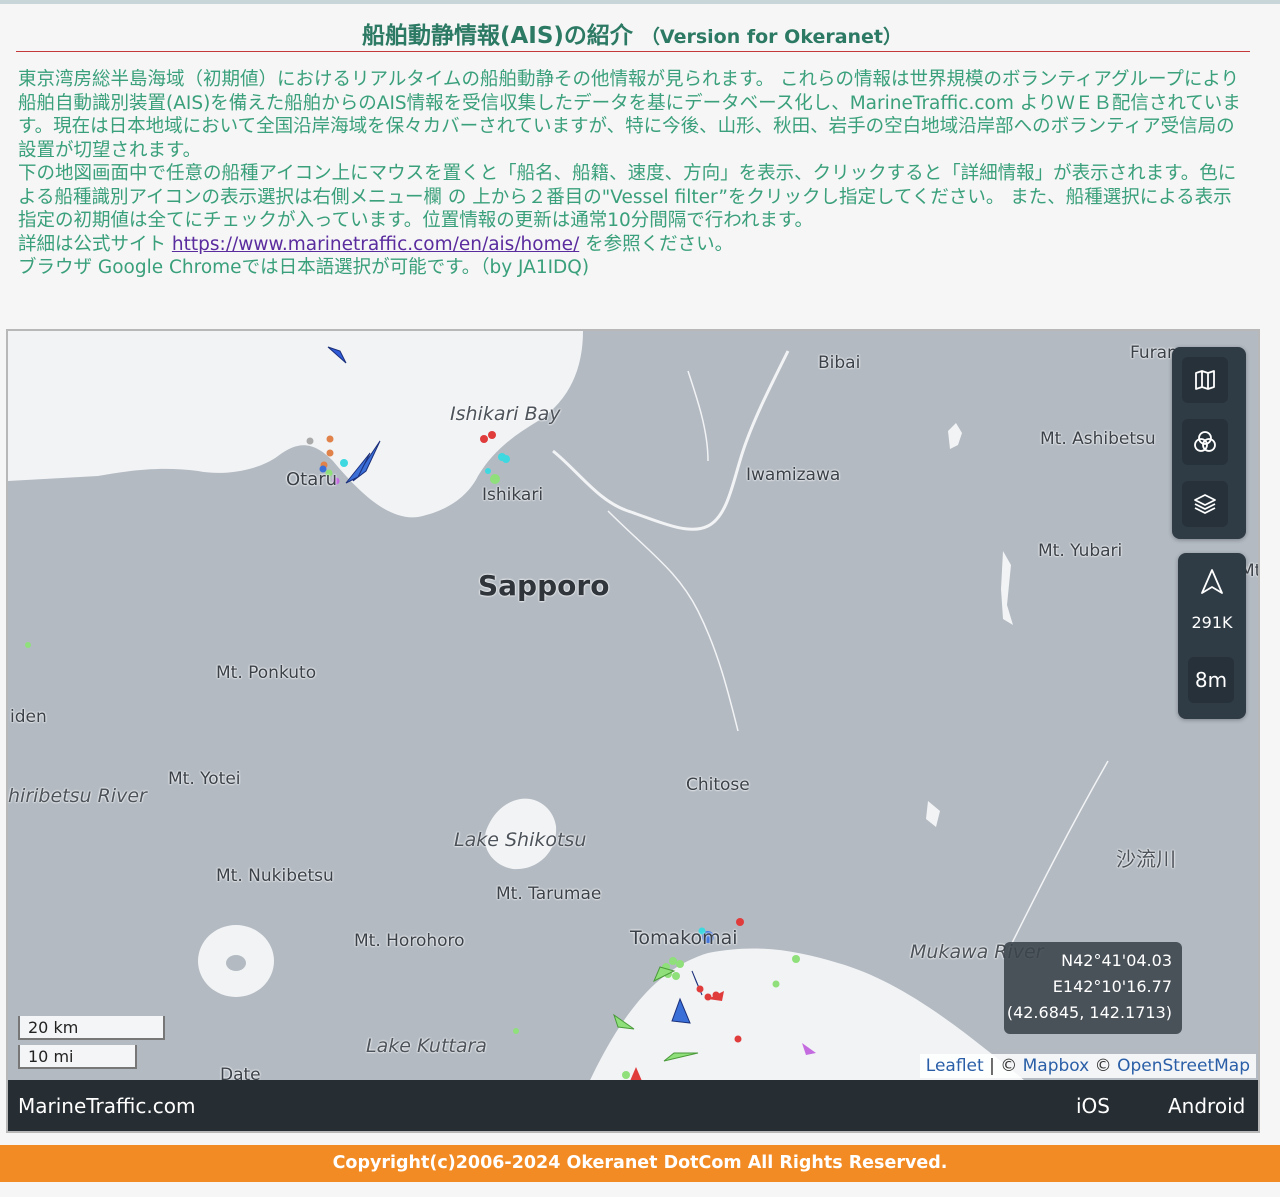  I want to click on map-label-mt-tarumae: Mt. Tarumae, so click(549, 894).